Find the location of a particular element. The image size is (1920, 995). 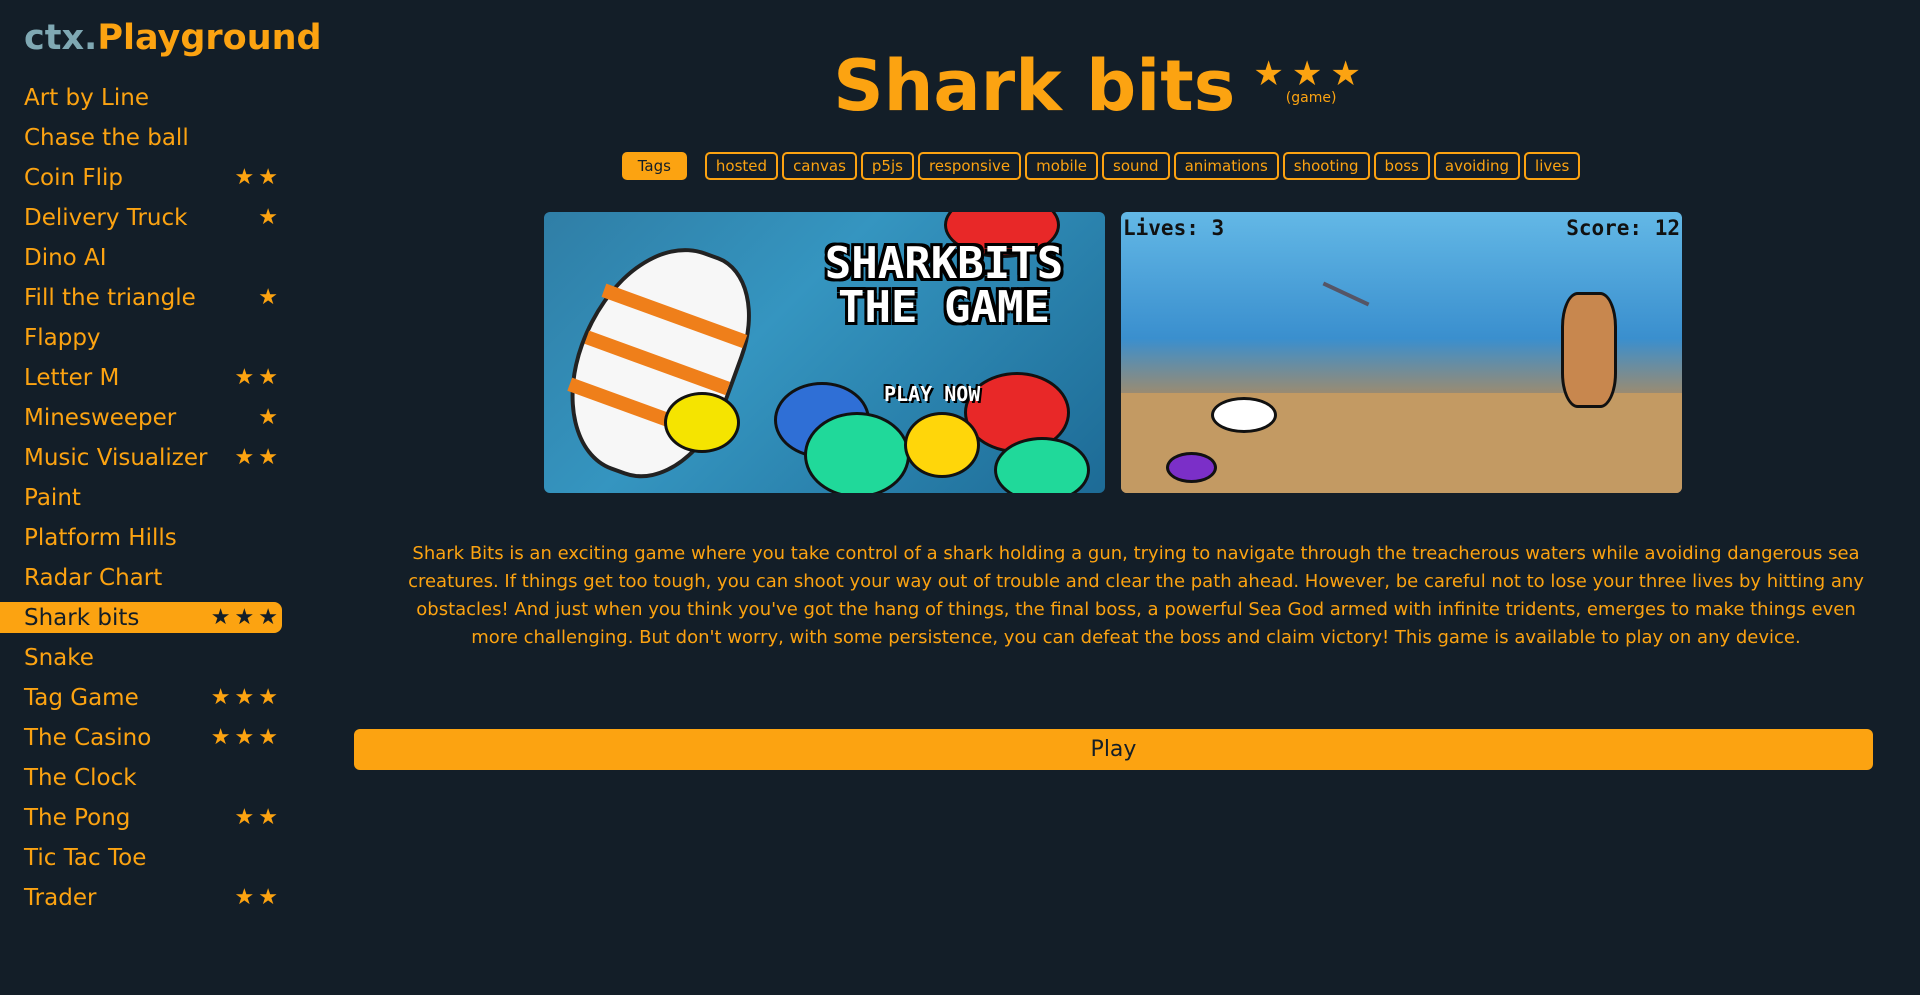

tag-avoiding: avoiding is located at coordinates (1477, 166).